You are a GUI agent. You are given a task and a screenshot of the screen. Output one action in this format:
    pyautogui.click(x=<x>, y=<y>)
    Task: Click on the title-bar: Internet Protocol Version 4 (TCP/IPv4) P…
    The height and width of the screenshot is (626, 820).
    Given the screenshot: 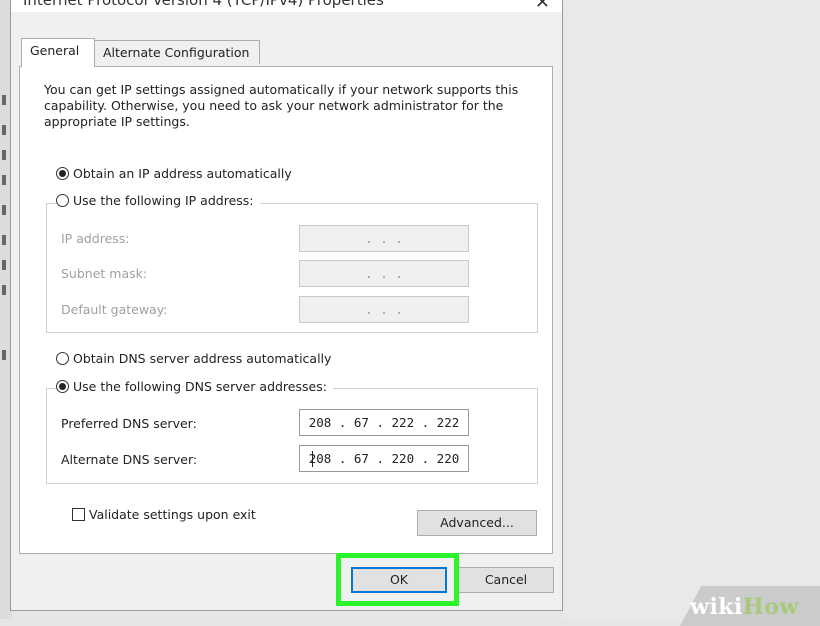 What is the action you would take?
    pyautogui.click(x=286, y=6)
    